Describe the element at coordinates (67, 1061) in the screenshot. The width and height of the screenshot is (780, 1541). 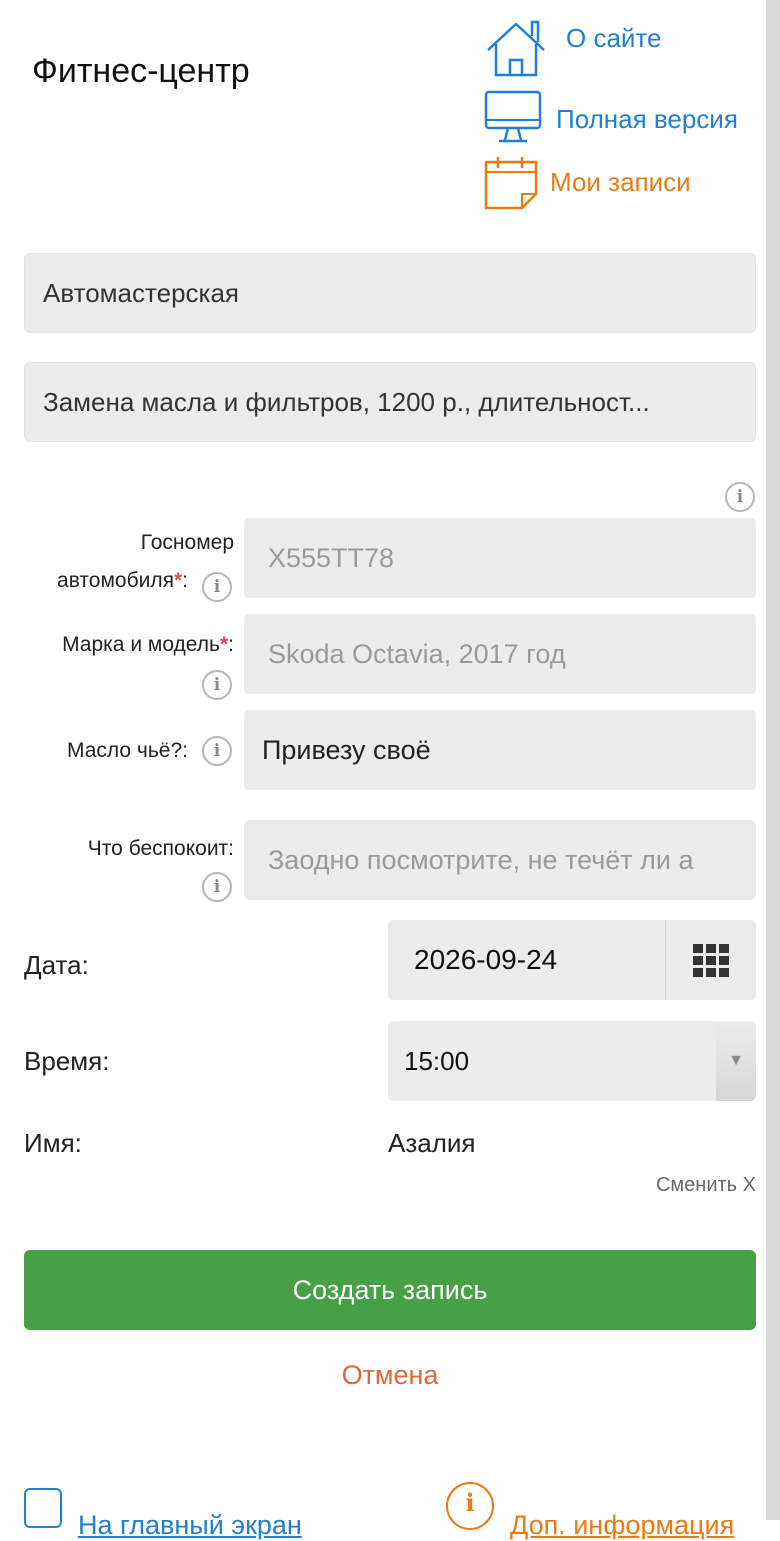
I see `time-label: Время:` at that location.